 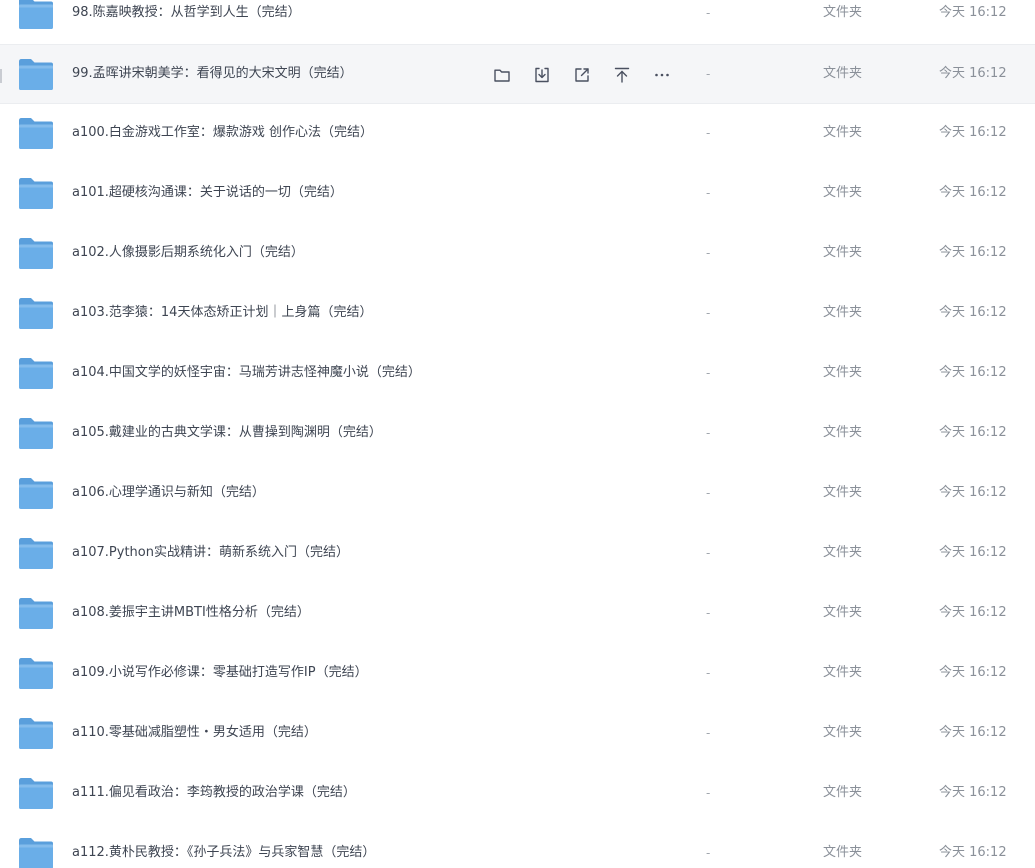 What do you see at coordinates (188, 253) in the screenshot?
I see `file-name: a102.人像摄影后期系统化入门（完结）` at bounding box center [188, 253].